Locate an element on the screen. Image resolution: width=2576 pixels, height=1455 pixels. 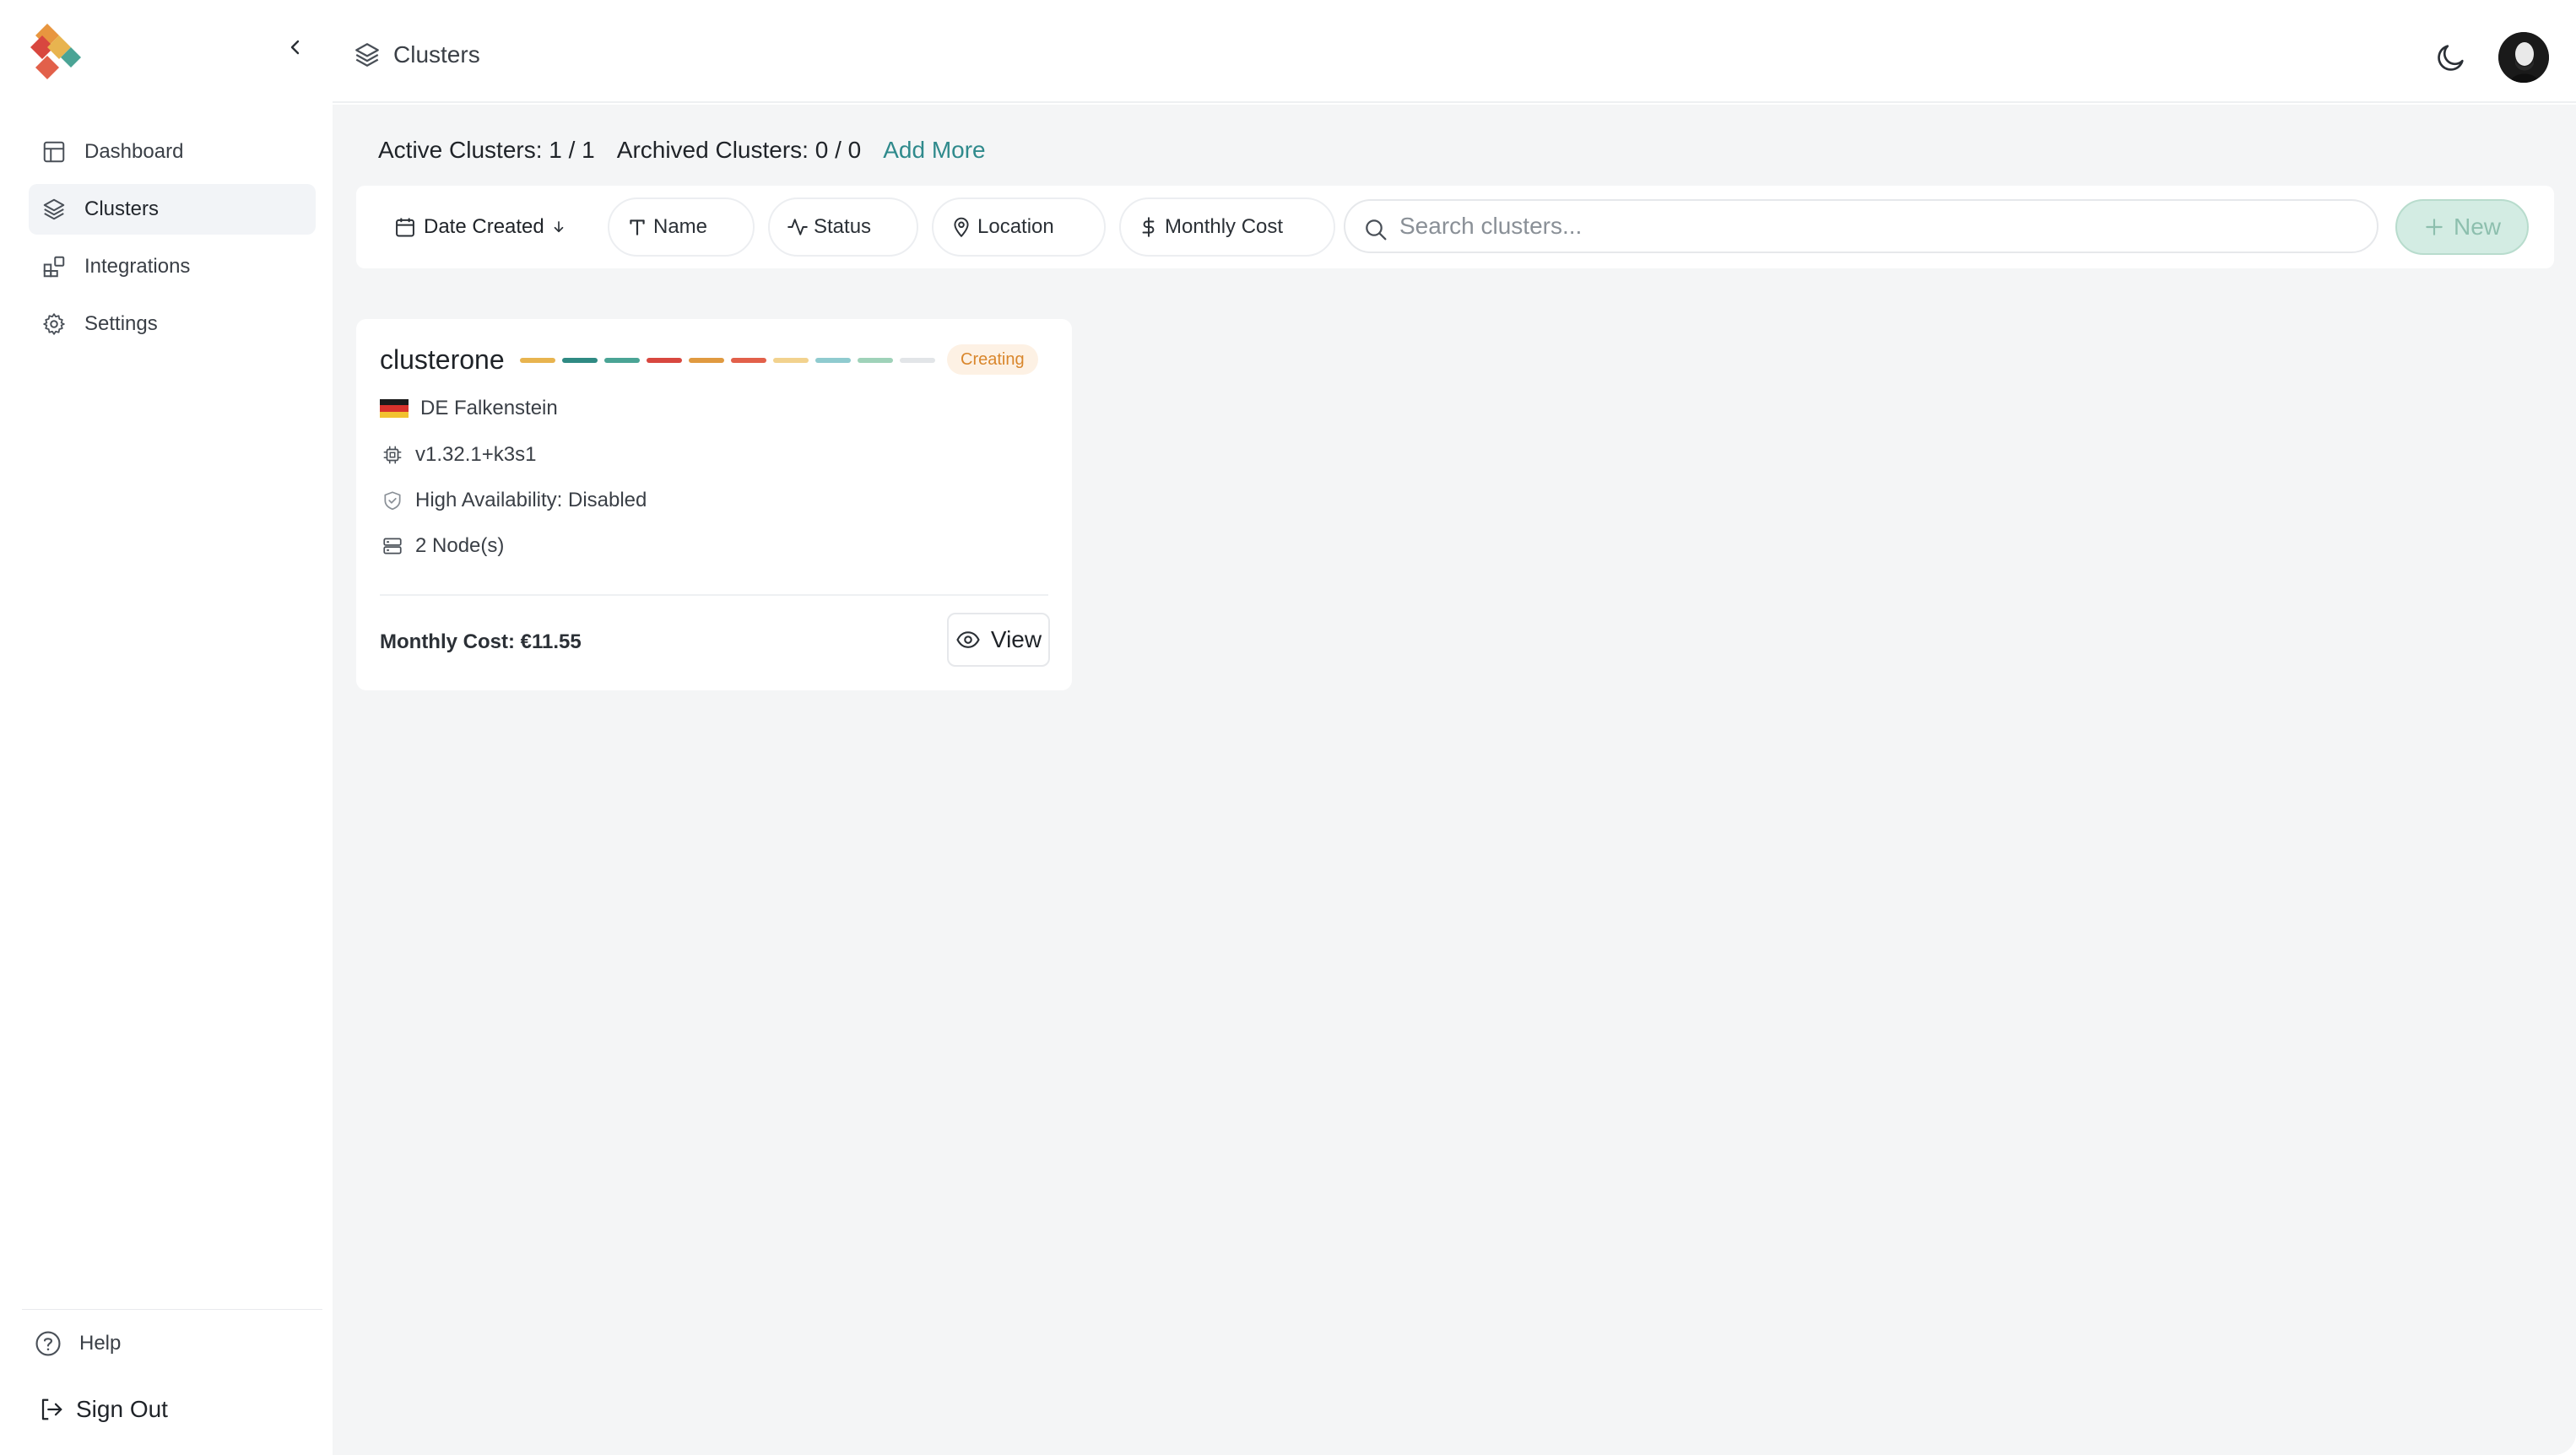
cluster-name: clusterone is located at coordinates (442, 359).